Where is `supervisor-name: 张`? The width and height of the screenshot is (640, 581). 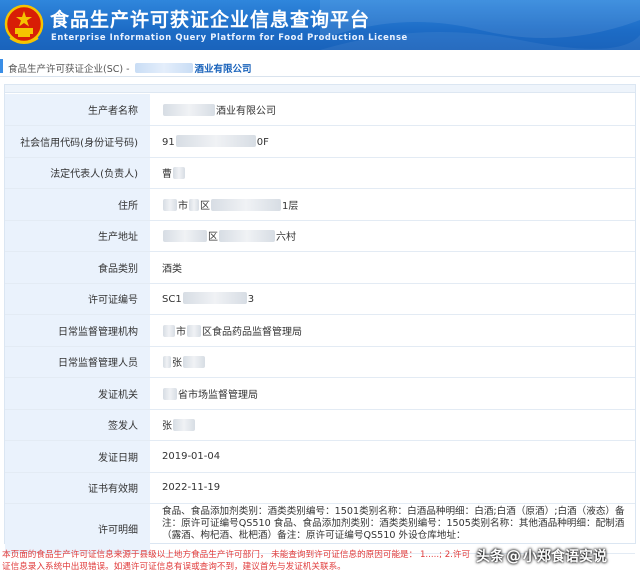 supervisor-name: 张 is located at coordinates (177, 364).